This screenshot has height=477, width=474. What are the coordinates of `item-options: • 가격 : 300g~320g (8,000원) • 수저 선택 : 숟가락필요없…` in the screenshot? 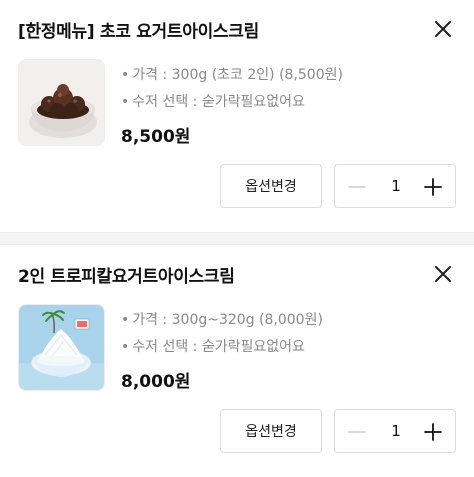 It's located at (222, 334).